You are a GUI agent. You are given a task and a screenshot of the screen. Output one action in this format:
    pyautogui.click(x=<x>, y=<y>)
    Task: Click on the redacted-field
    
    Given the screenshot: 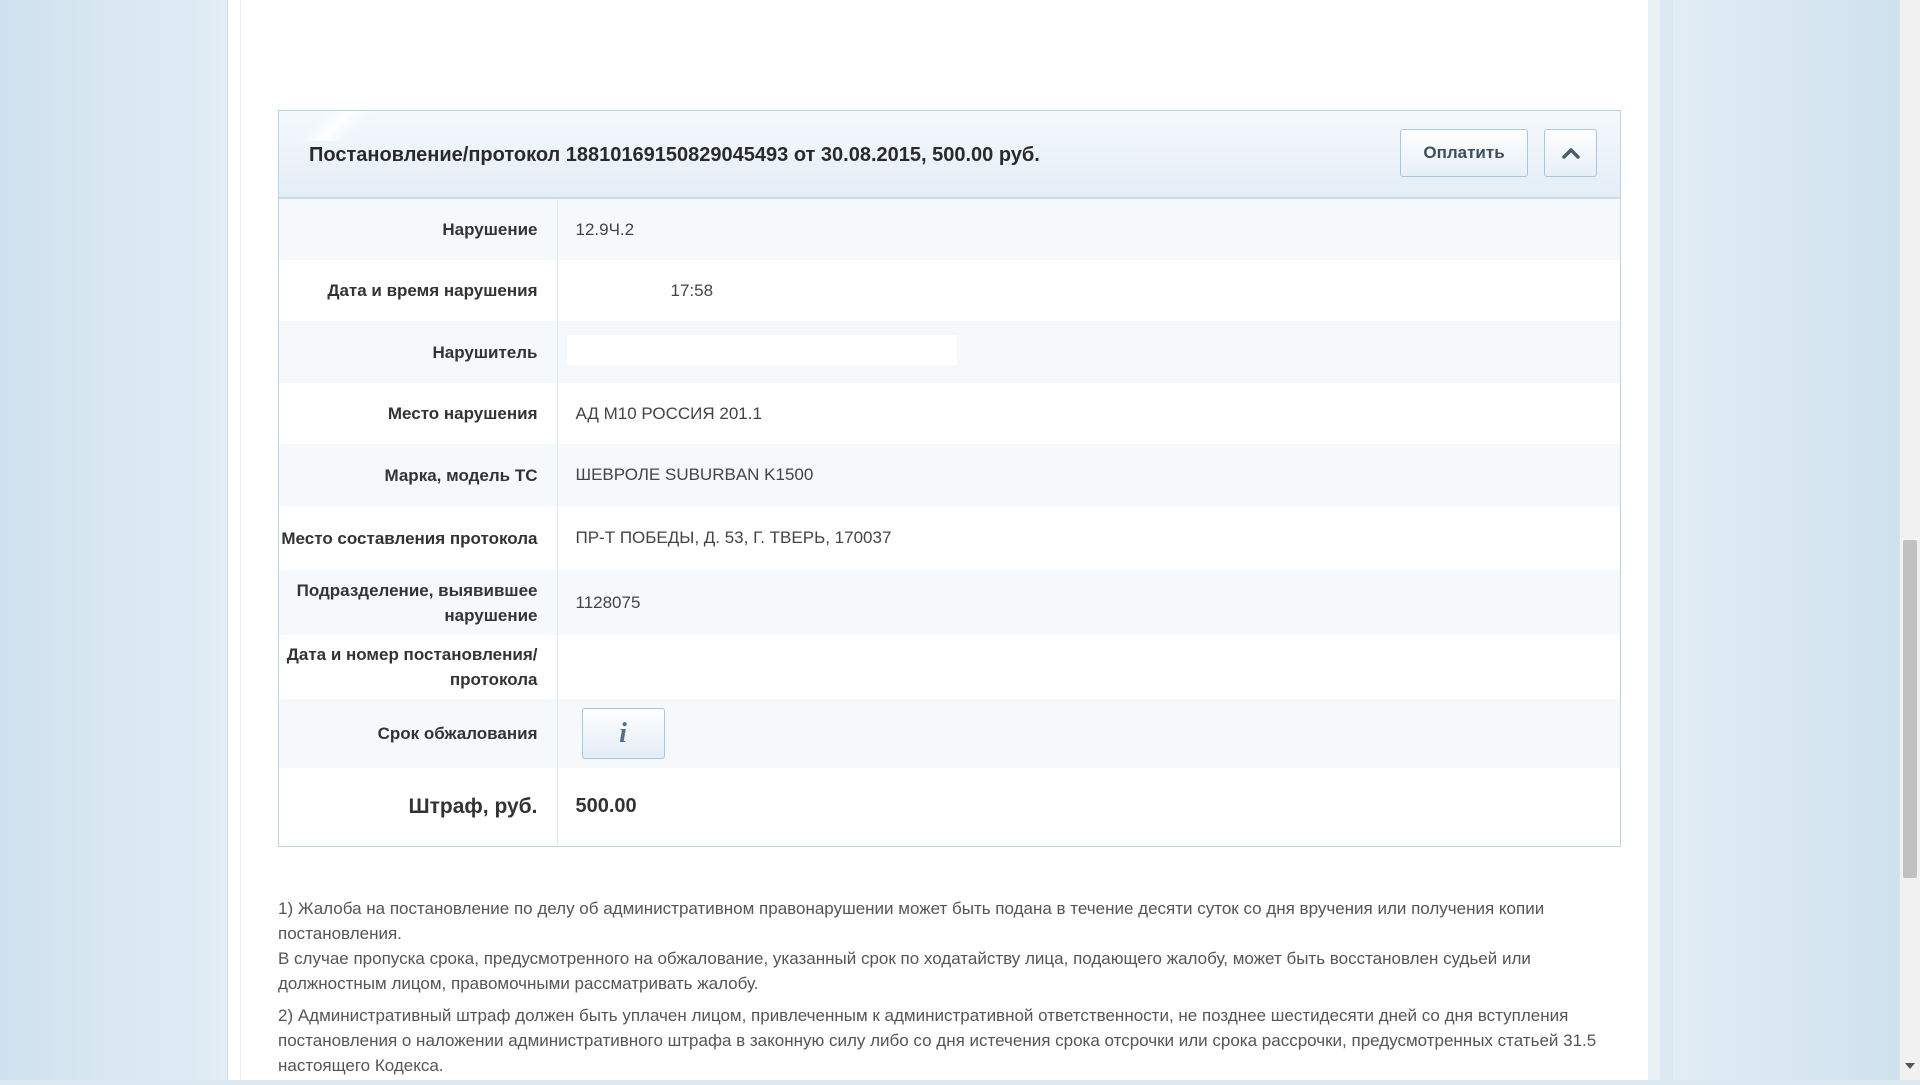 What is the action you would take?
    pyautogui.click(x=761, y=349)
    